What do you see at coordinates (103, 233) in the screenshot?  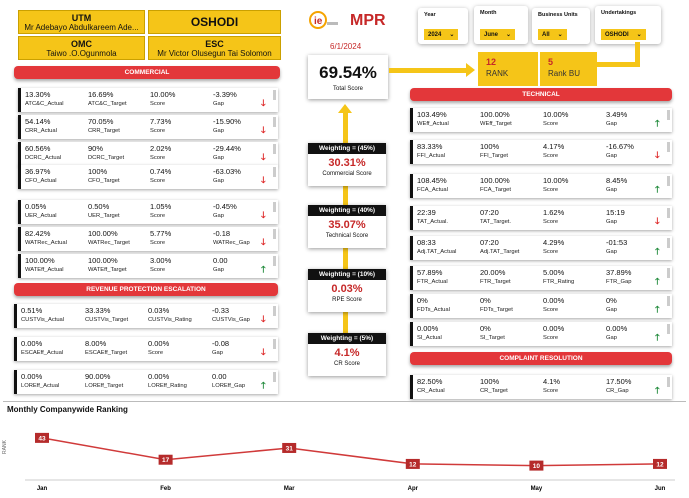 I see `kpi-value: 100.00%` at bounding box center [103, 233].